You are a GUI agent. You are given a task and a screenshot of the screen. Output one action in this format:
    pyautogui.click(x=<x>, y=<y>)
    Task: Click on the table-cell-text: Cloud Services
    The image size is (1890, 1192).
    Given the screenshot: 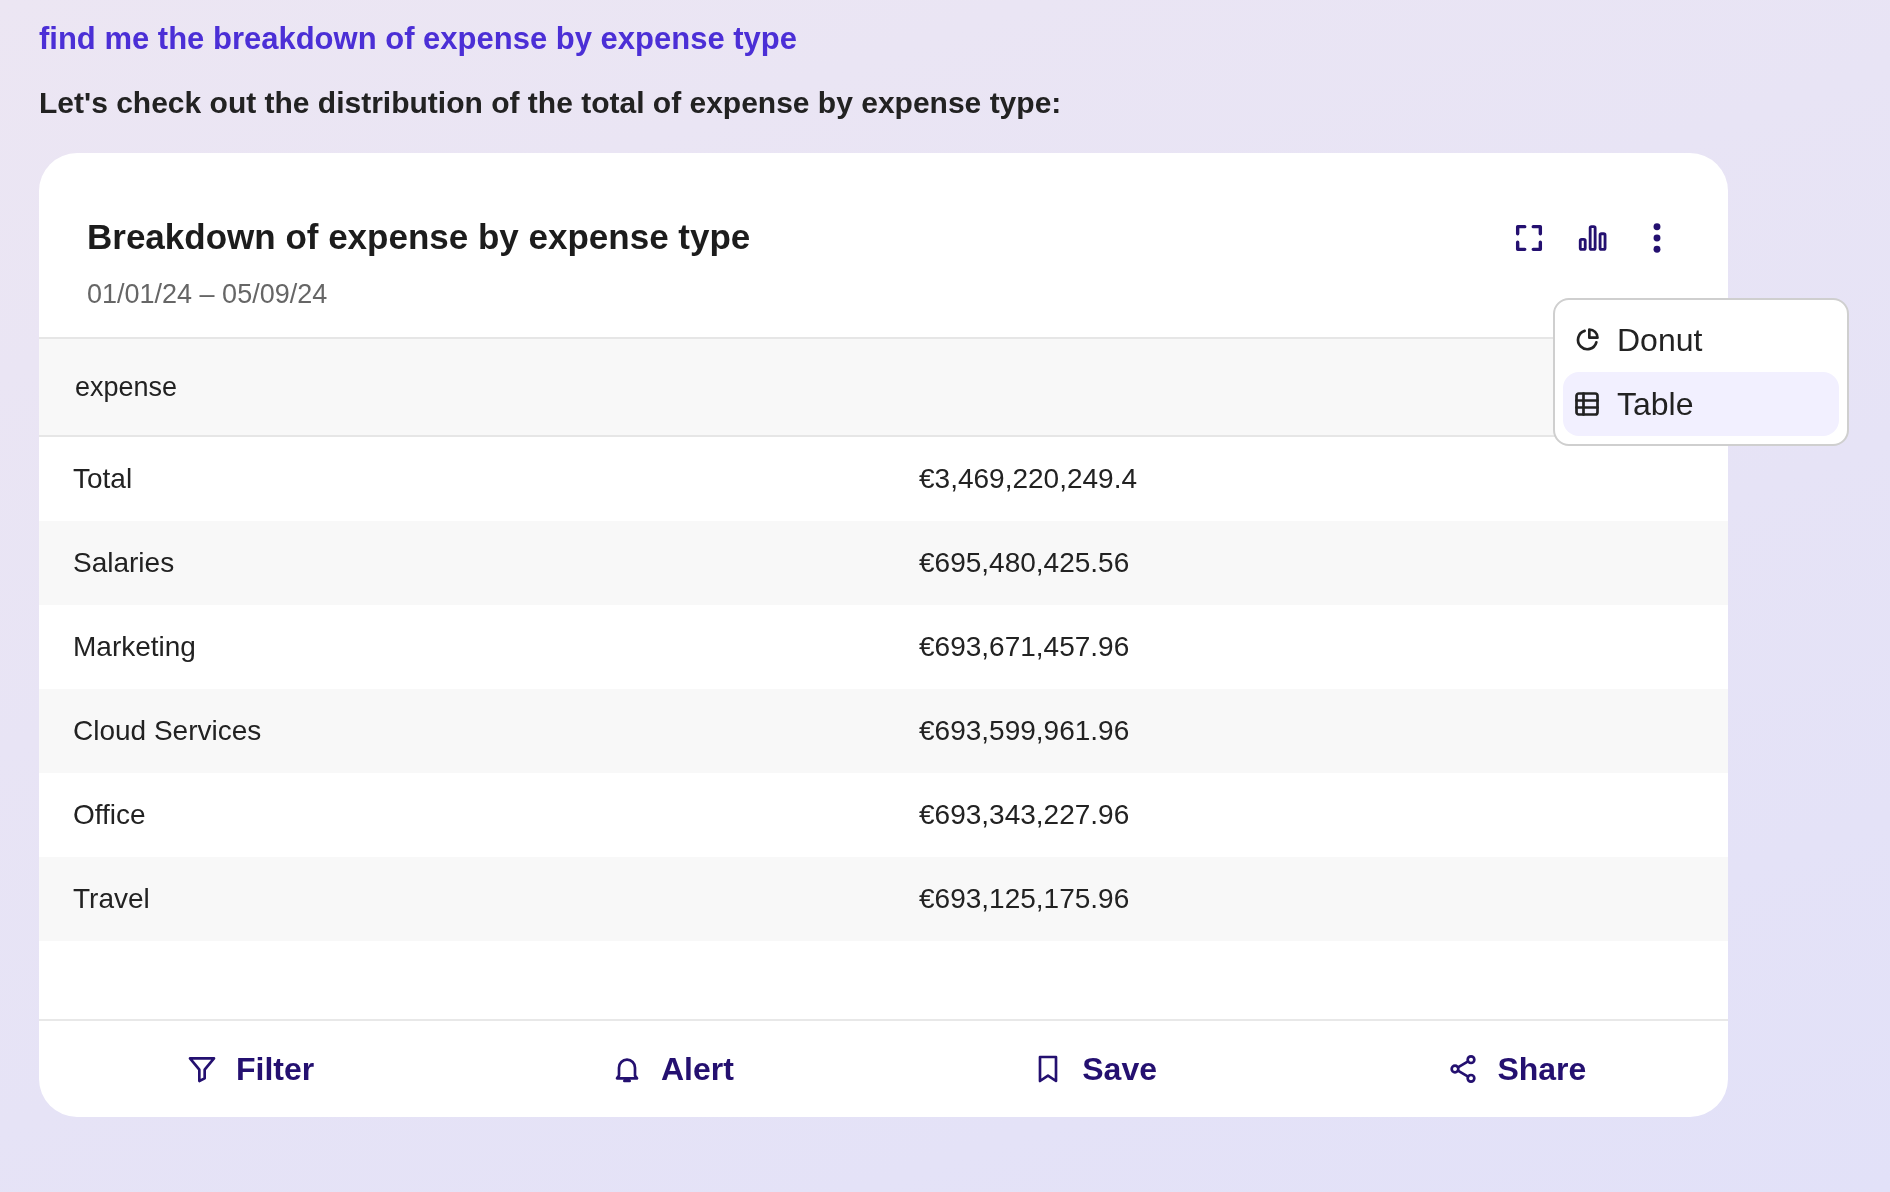 What is the action you would take?
    pyautogui.click(x=167, y=731)
    